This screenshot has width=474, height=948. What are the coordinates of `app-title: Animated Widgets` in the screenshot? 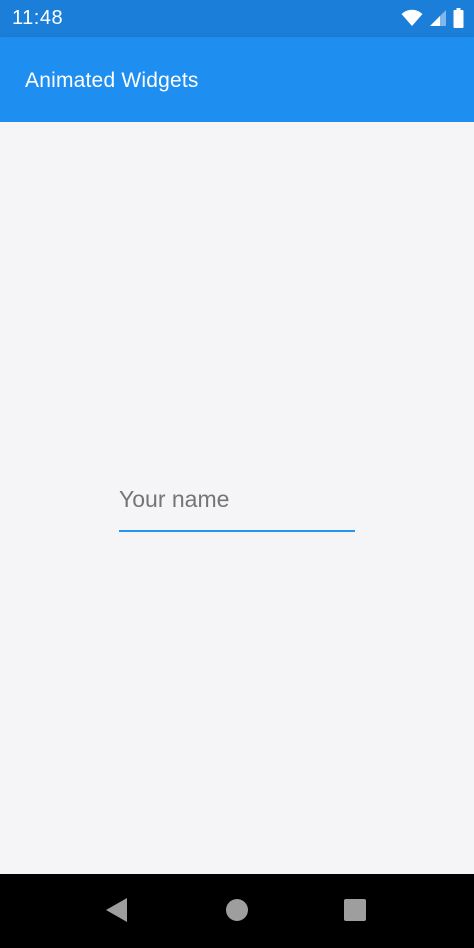 It's located at (112, 80).